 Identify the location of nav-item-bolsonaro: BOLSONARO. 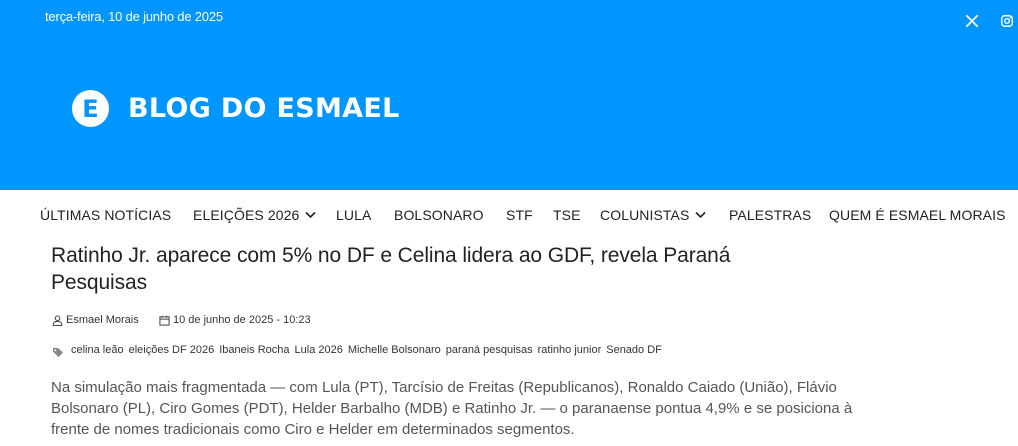
(439, 215).